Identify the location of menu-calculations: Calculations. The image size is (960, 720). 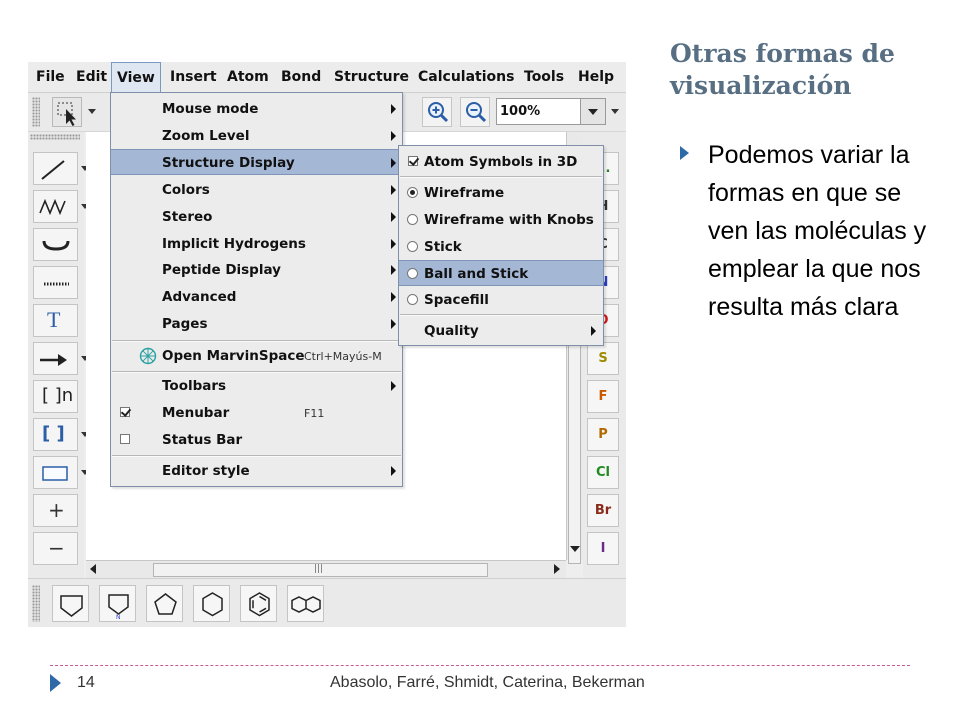
(466, 77).